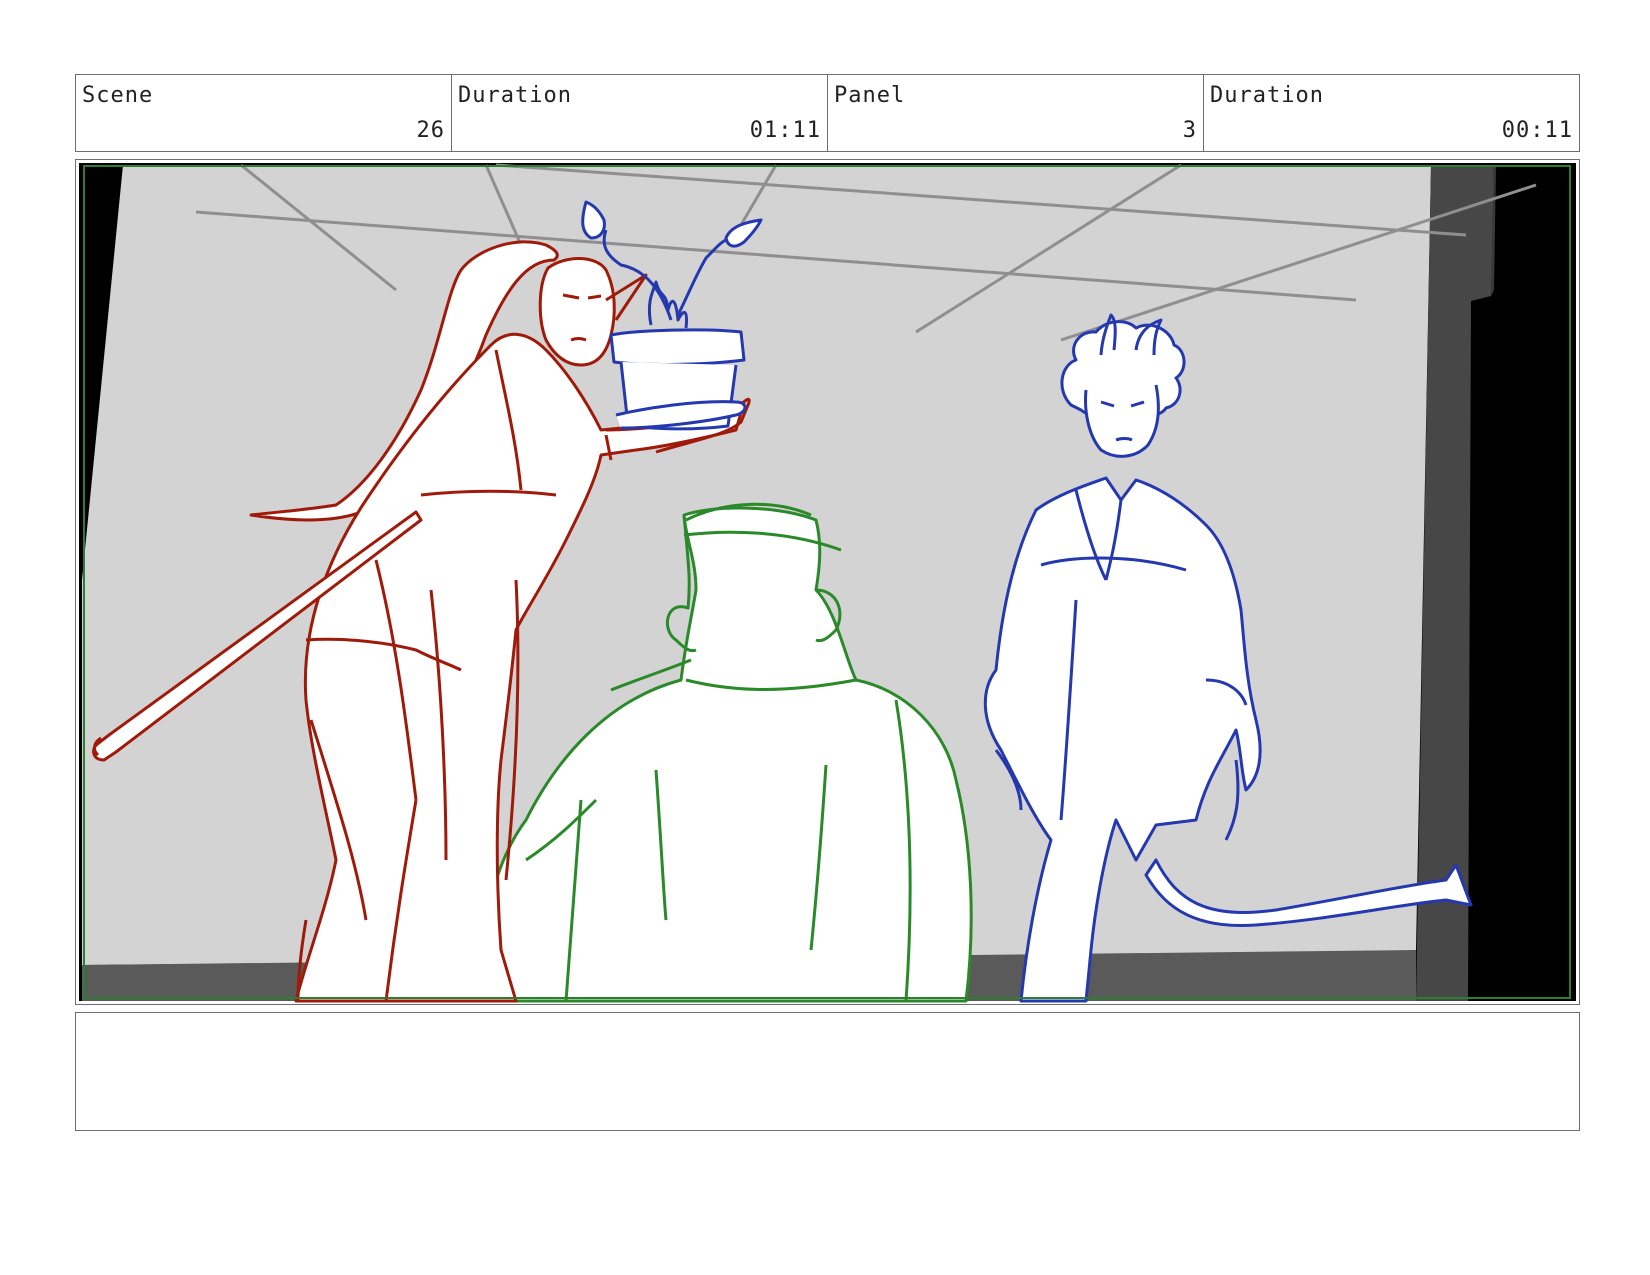  Describe the element at coordinates (640, 113) in the screenshot. I see `scene-duration-cell: Duration 01:11` at that location.